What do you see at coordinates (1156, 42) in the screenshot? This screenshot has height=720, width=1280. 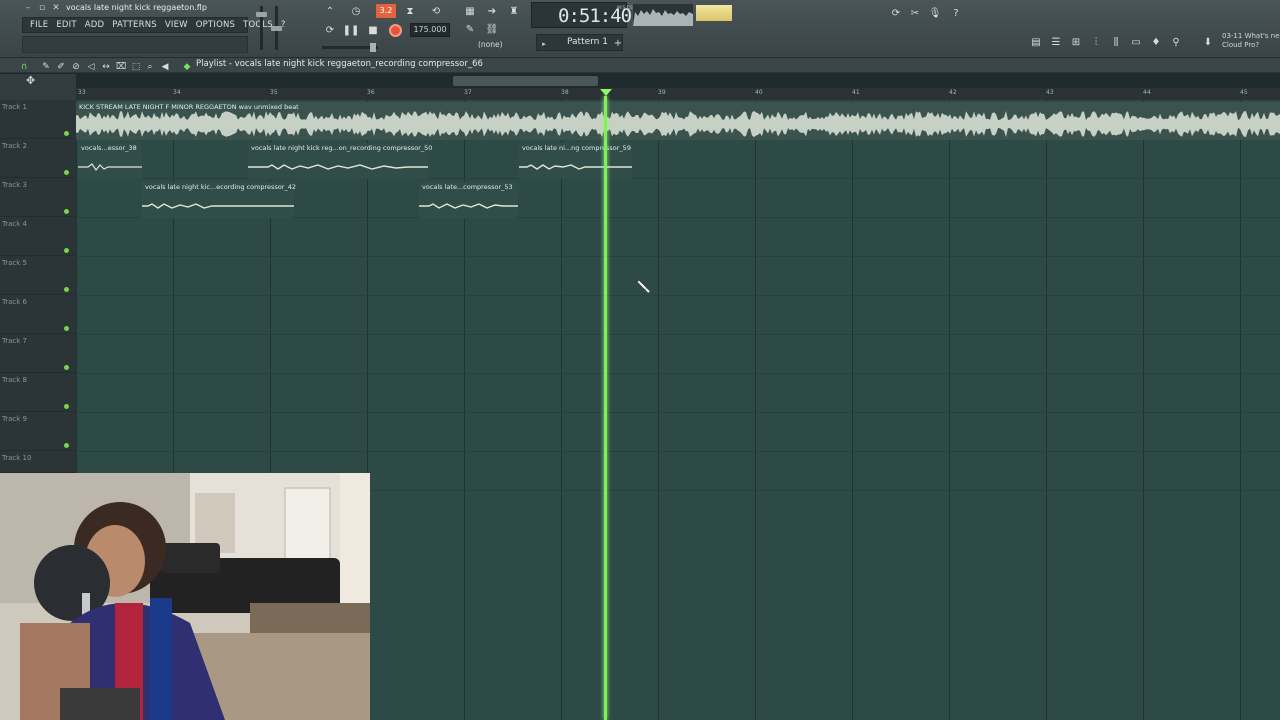 I see `plugin-database-icon: ♦` at bounding box center [1156, 42].